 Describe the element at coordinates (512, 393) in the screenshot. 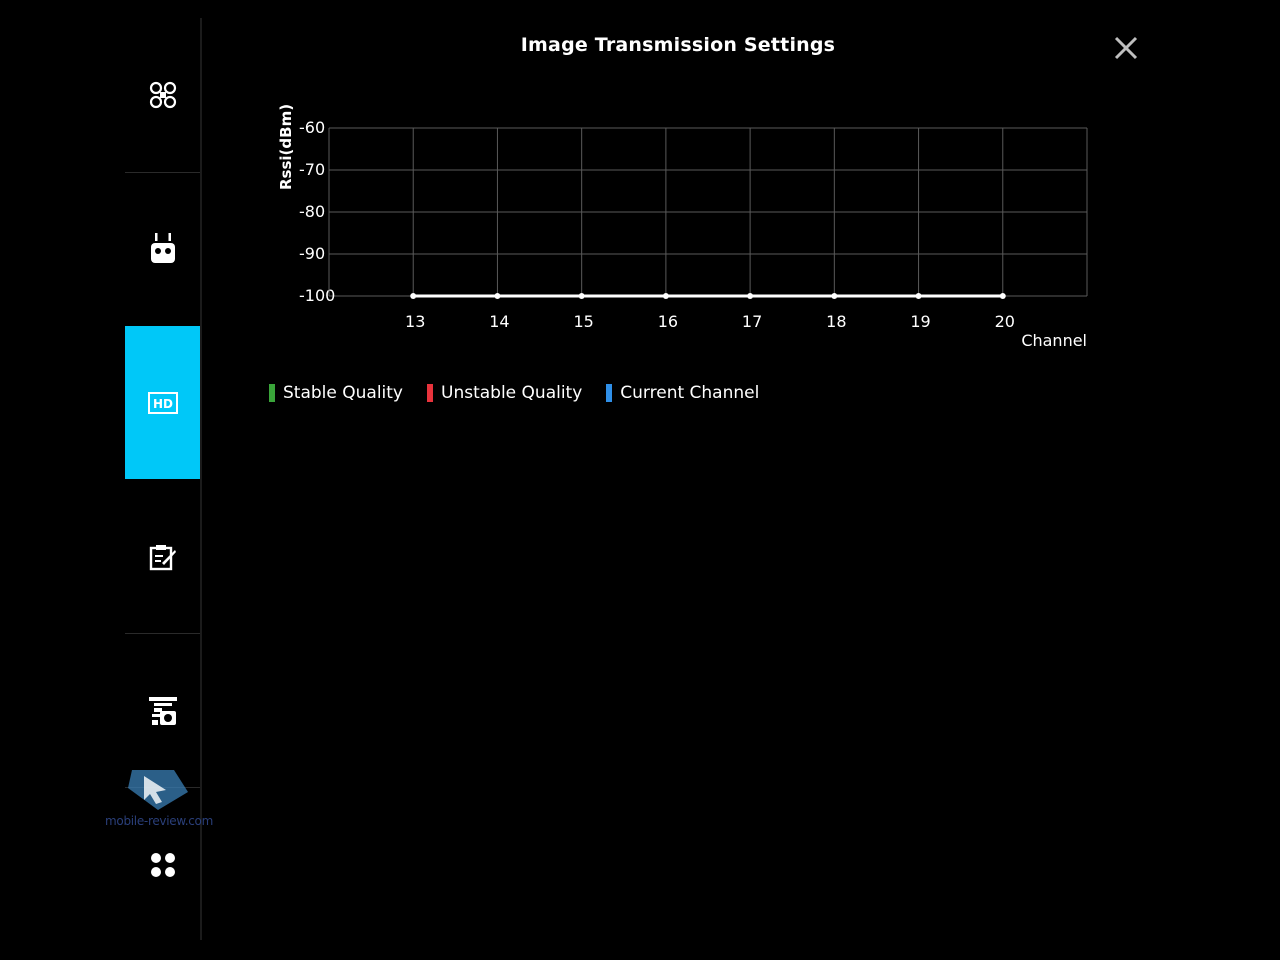

I see `legend-label-unstable: Unstable Quality` at that location.